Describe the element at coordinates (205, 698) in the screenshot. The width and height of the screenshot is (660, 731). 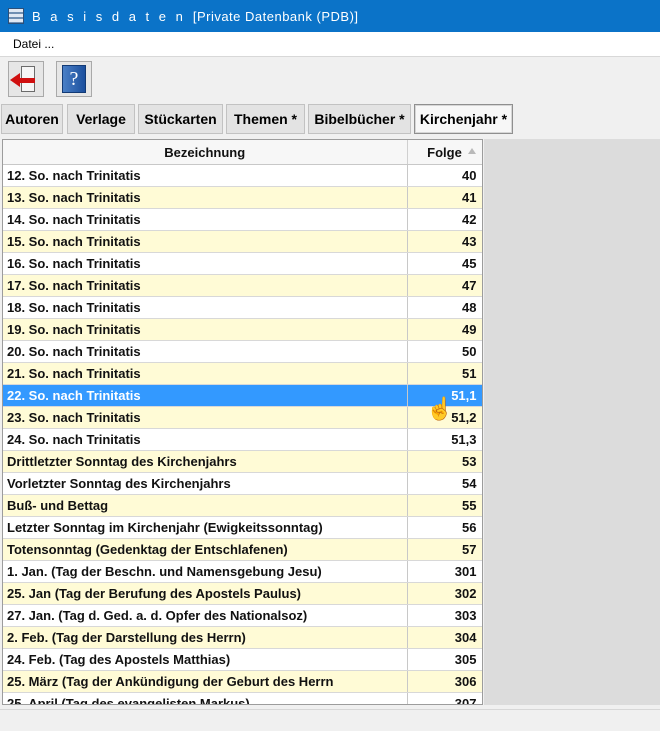
I see `cell-bezeichnung: 25. April (Tag des evangelisten Markus)` at that location.